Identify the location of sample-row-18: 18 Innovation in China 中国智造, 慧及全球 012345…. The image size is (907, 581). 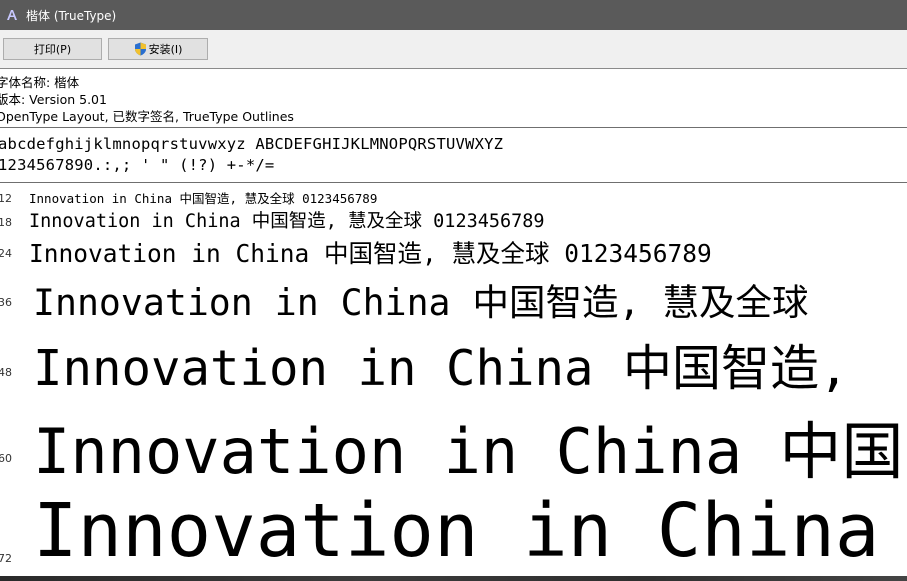
(453, 221).